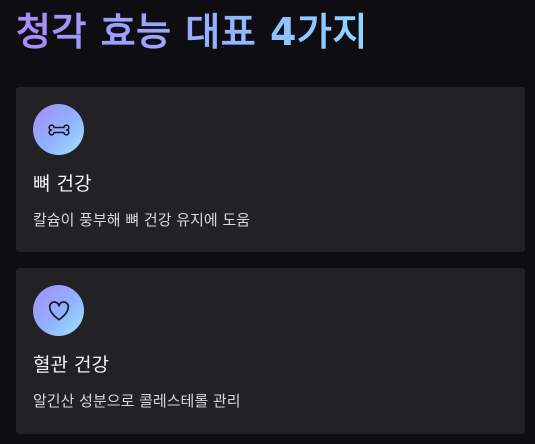  I want to click on card-title: 혈관 건강, so click(71, 365).